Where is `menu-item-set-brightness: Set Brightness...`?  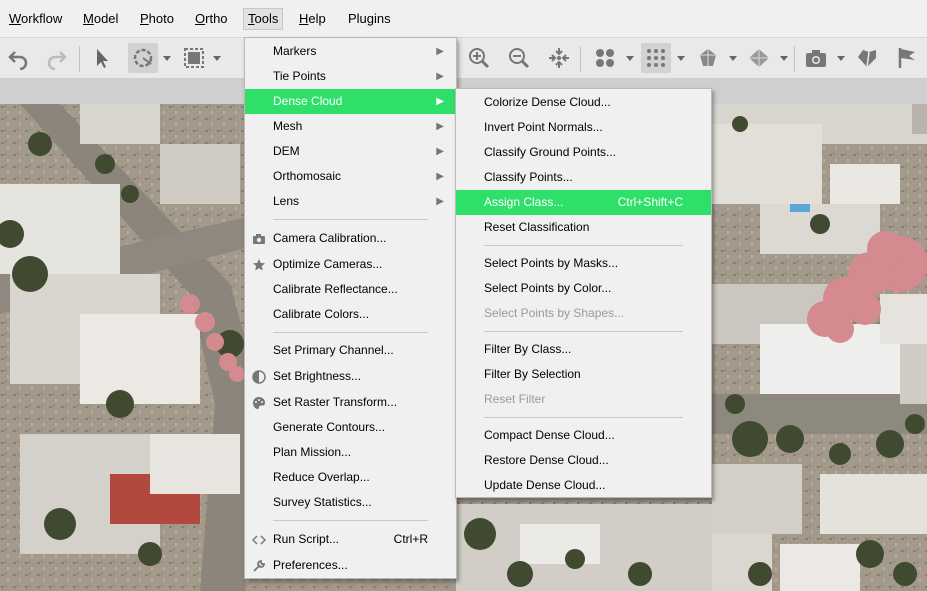 menu-item-set-brightness: Set Brightness... is located at coordinates (350, 376).